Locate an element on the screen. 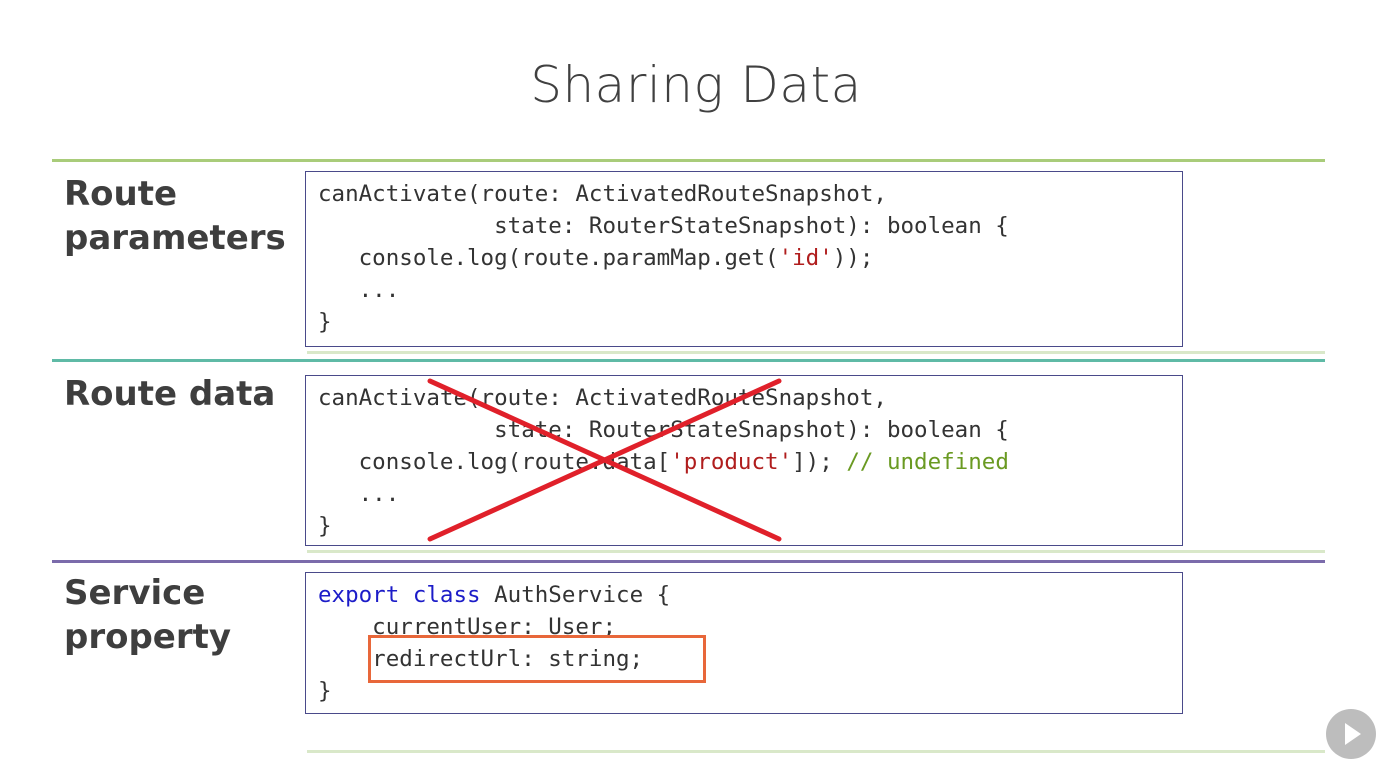 Image resolution: width=1400 pixels, height=782 pixels. highlight-redirect-url is located at coordinates (537, 659).